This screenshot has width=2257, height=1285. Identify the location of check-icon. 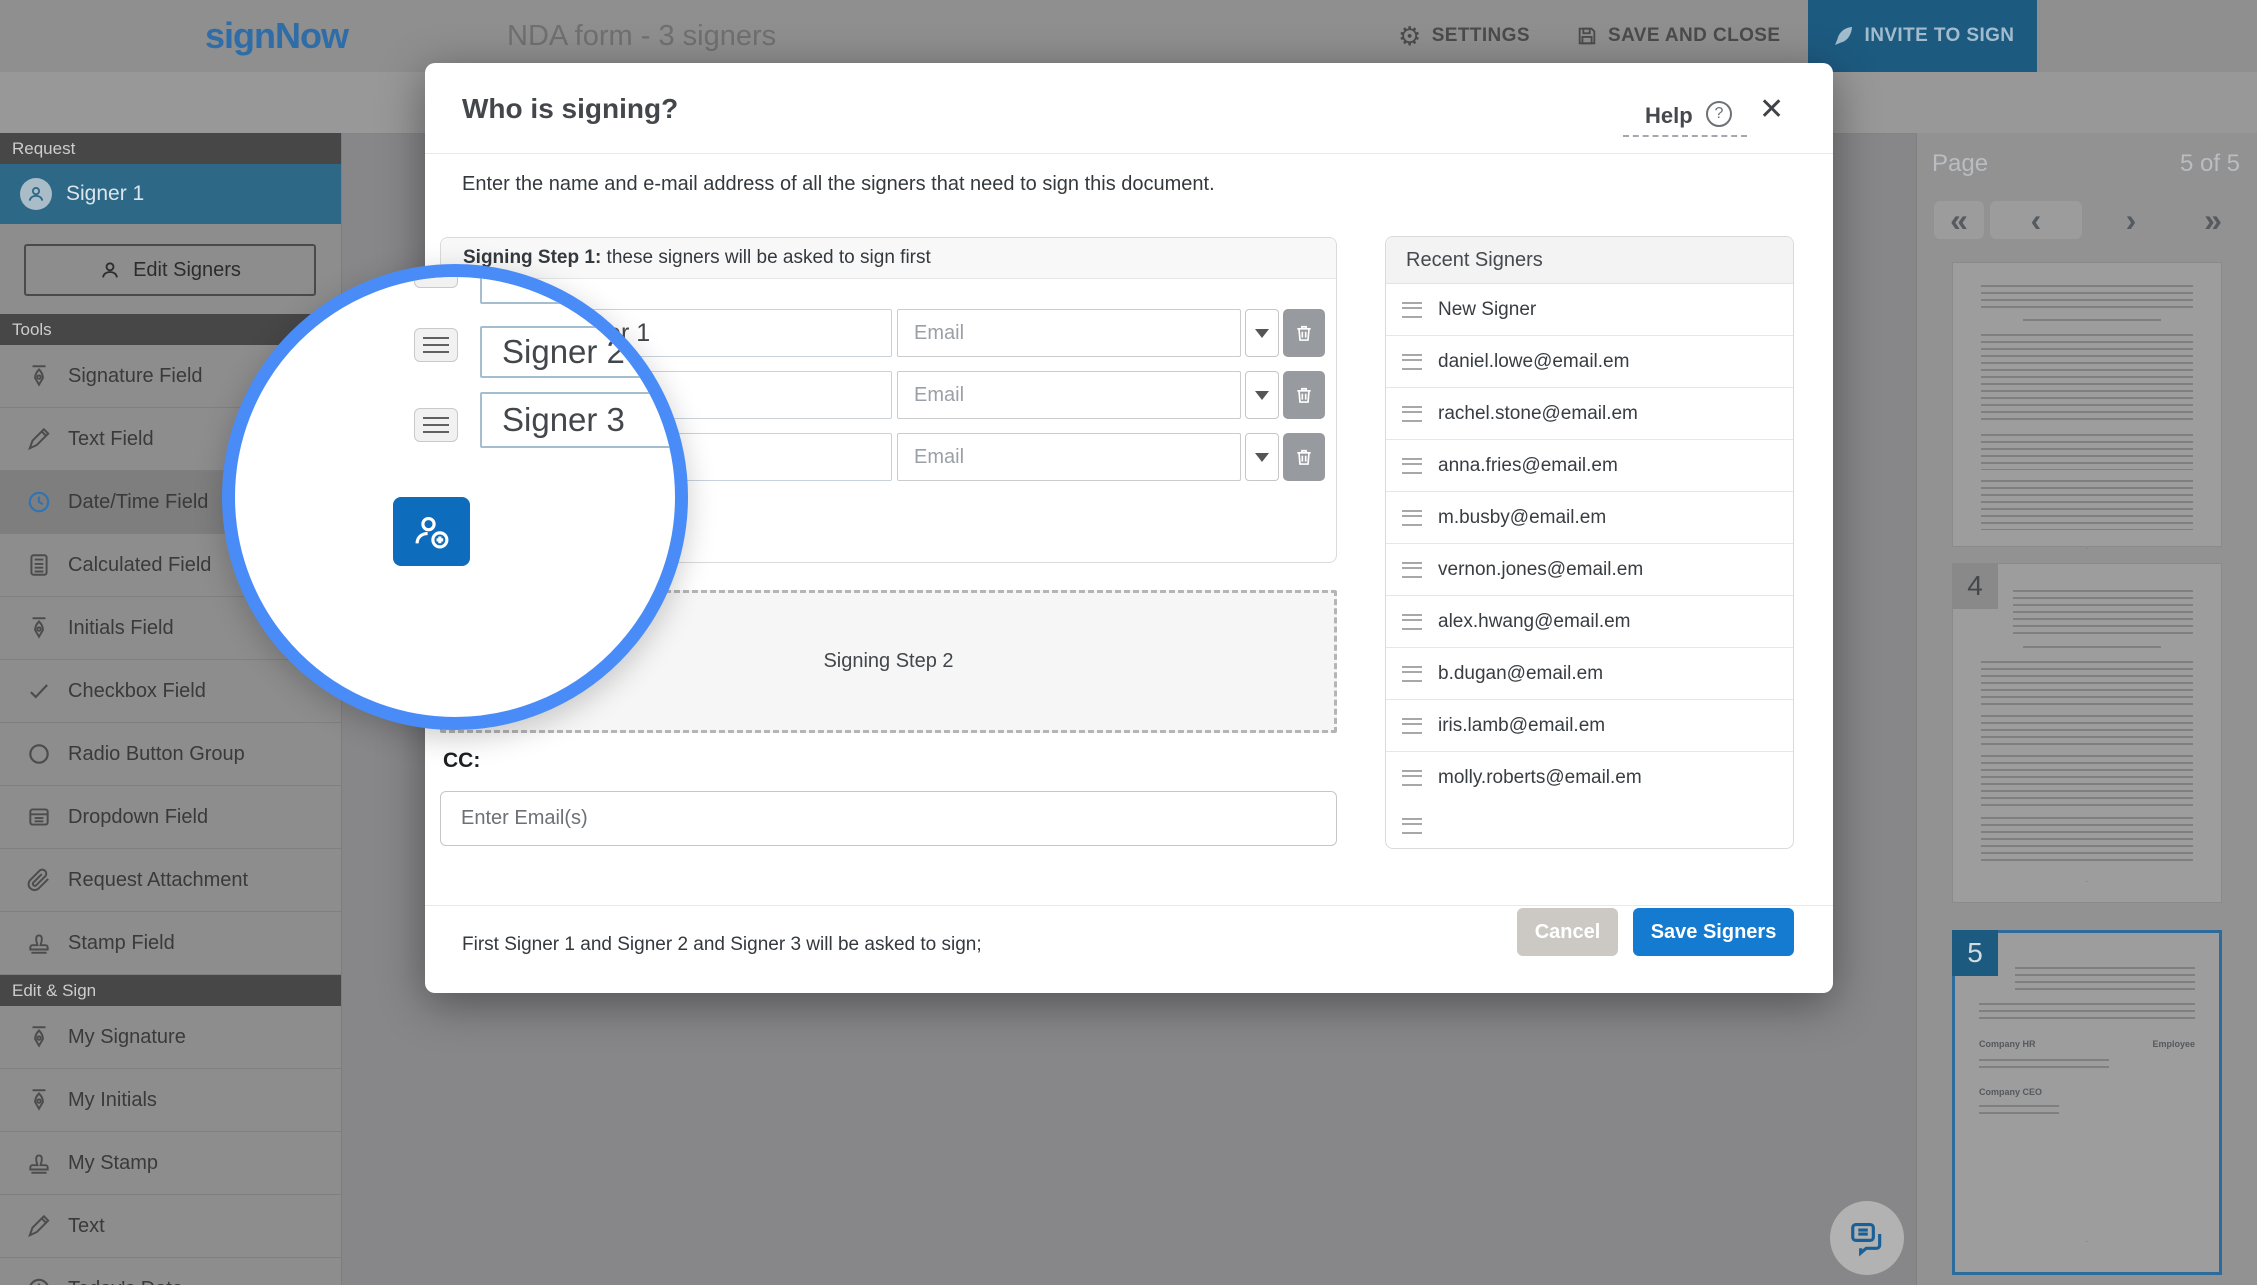
(39, 691).